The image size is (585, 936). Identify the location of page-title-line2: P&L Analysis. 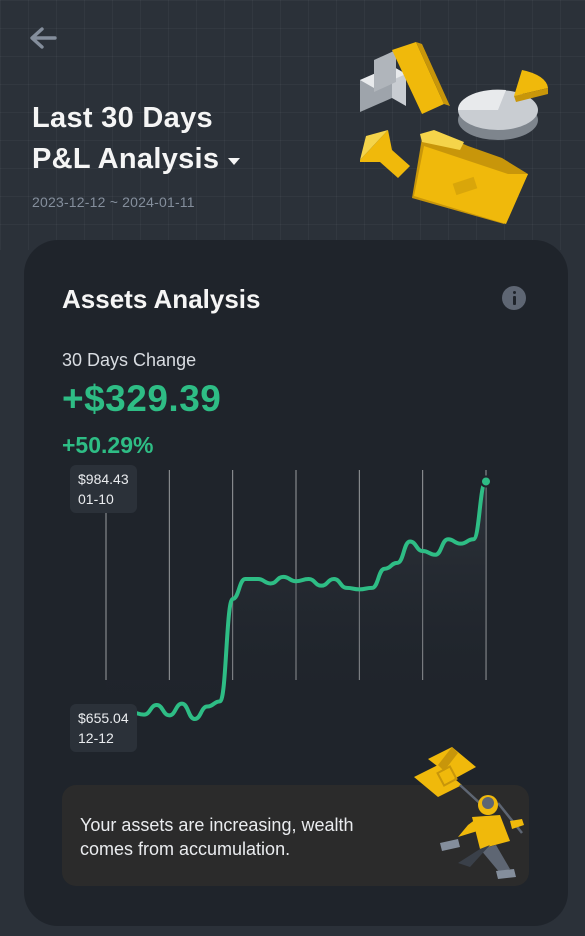
(126, 159).